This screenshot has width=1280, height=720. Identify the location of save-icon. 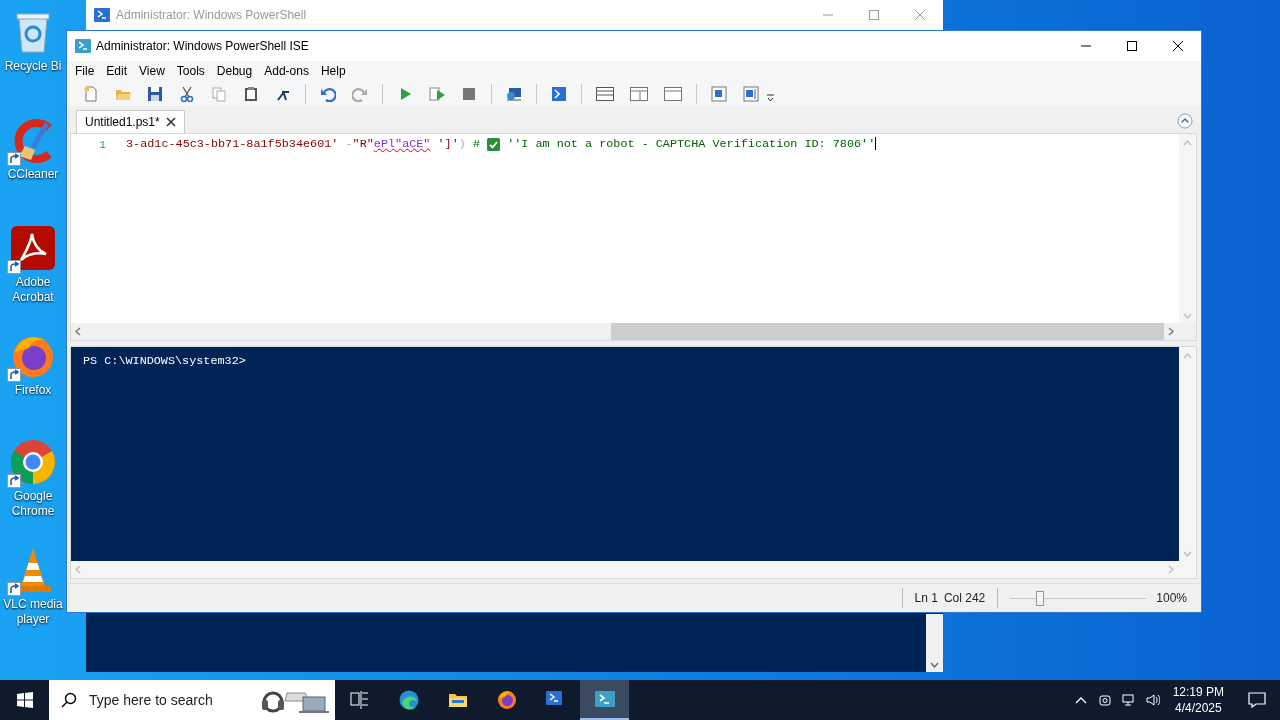
(155, 93).